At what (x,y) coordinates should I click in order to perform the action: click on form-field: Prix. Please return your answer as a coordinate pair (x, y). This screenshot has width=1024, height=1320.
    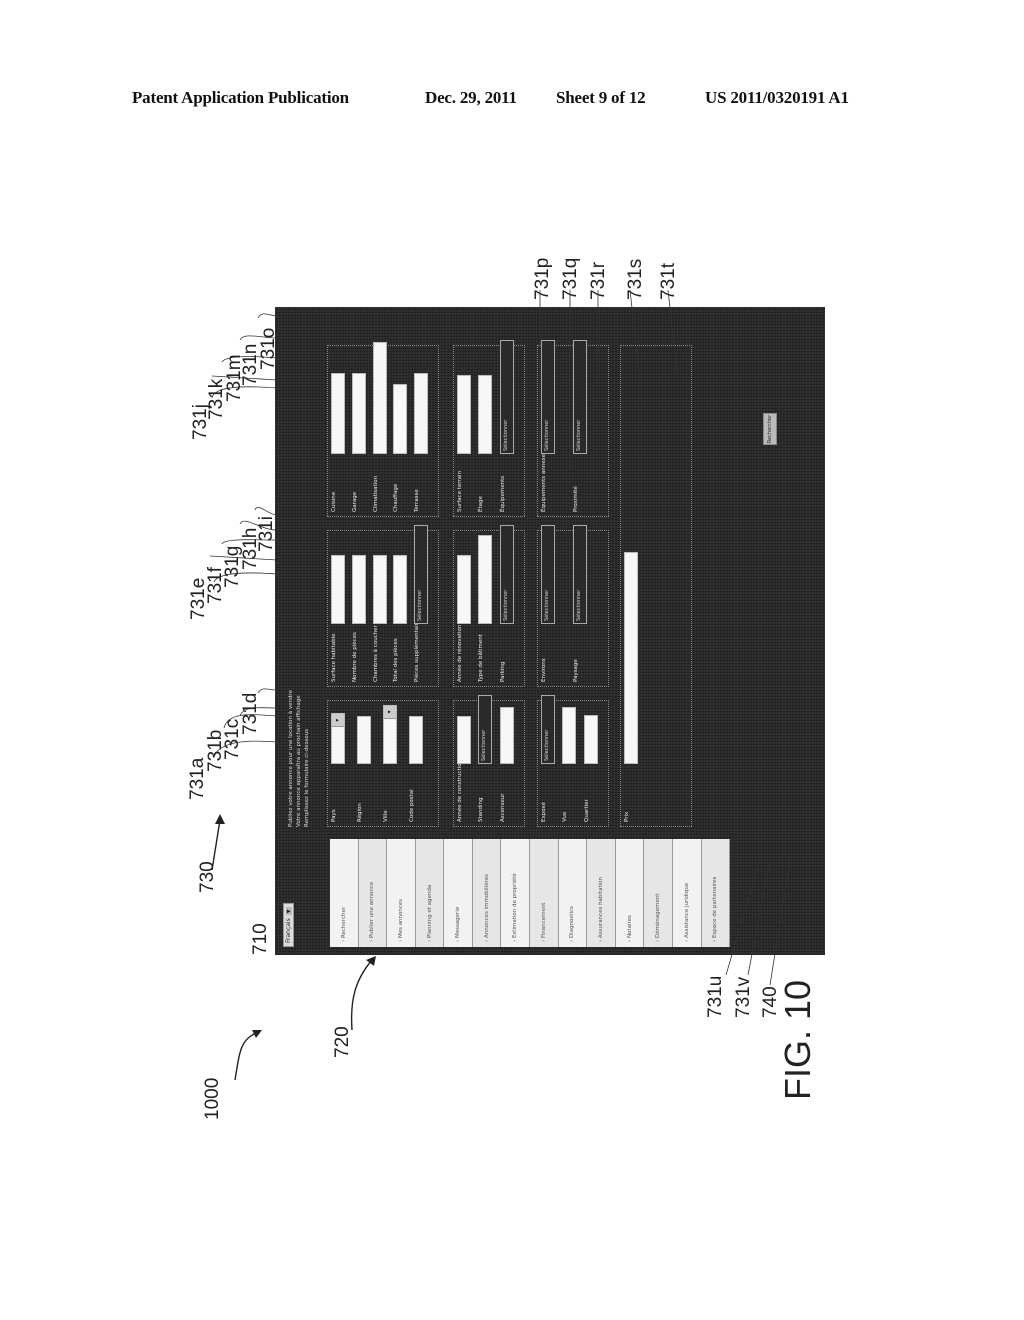
    Looking at the image, I should click on (636, 687).